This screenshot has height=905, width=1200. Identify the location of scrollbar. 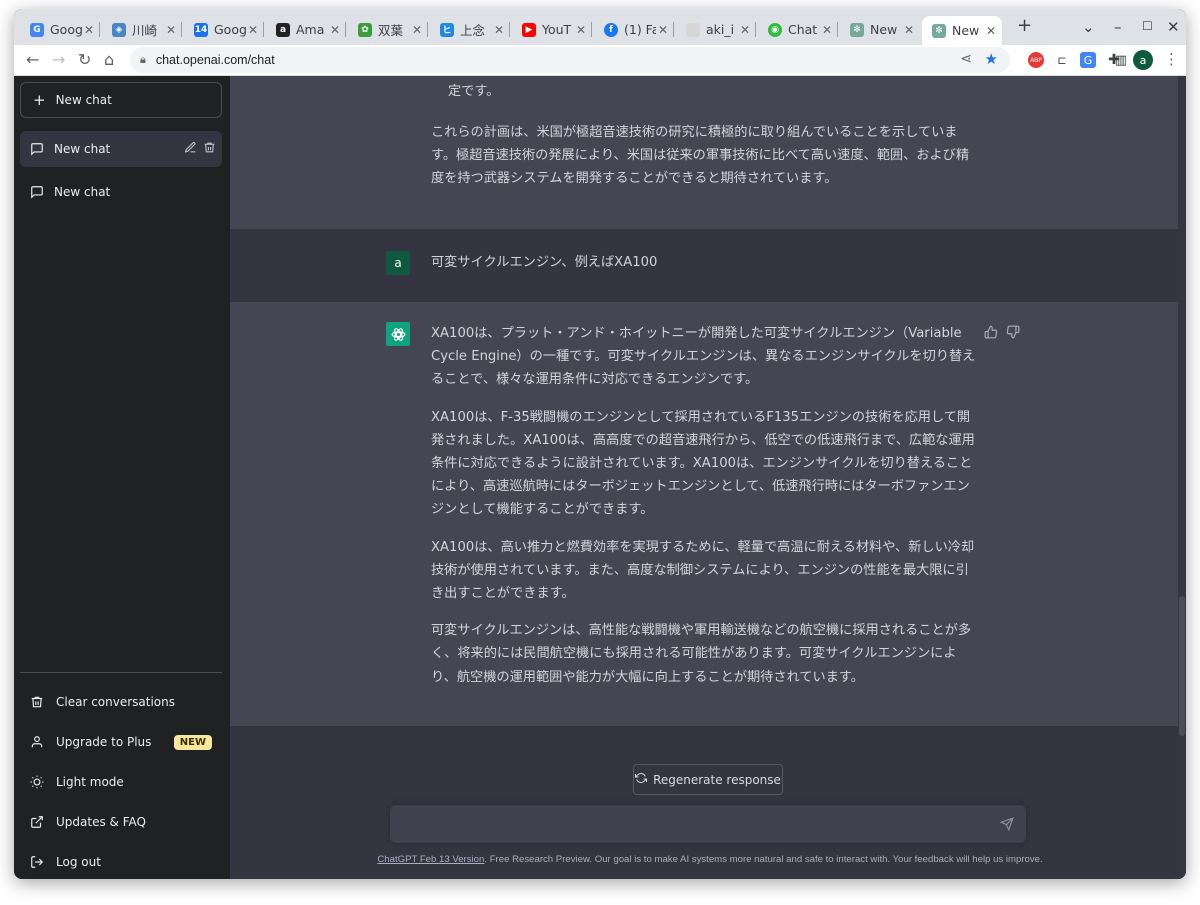
(1182, 477).